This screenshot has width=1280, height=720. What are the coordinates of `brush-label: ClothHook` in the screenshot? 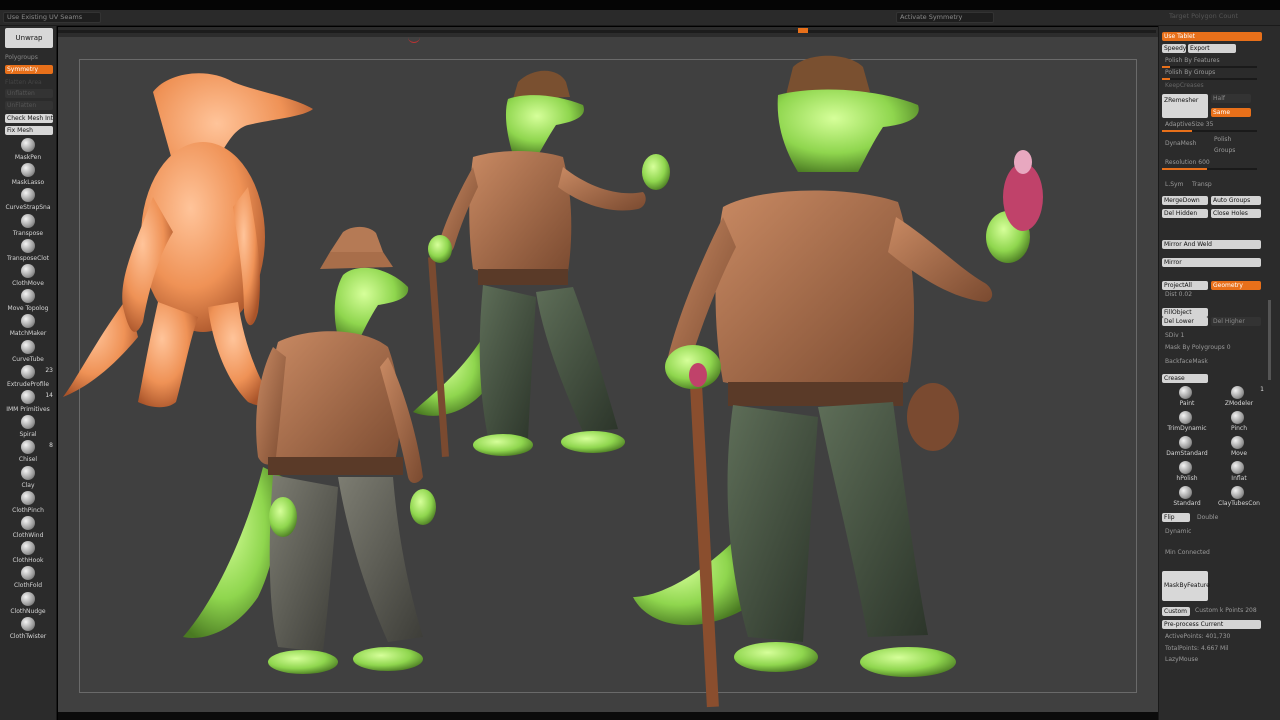 It's located at (28, 561).